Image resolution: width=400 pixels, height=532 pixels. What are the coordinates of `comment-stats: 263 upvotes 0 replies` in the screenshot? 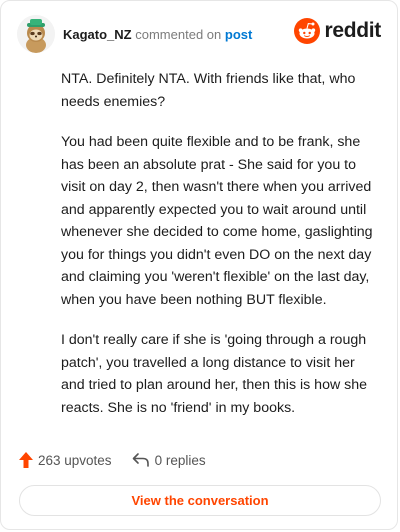 It's located at (112, 460).